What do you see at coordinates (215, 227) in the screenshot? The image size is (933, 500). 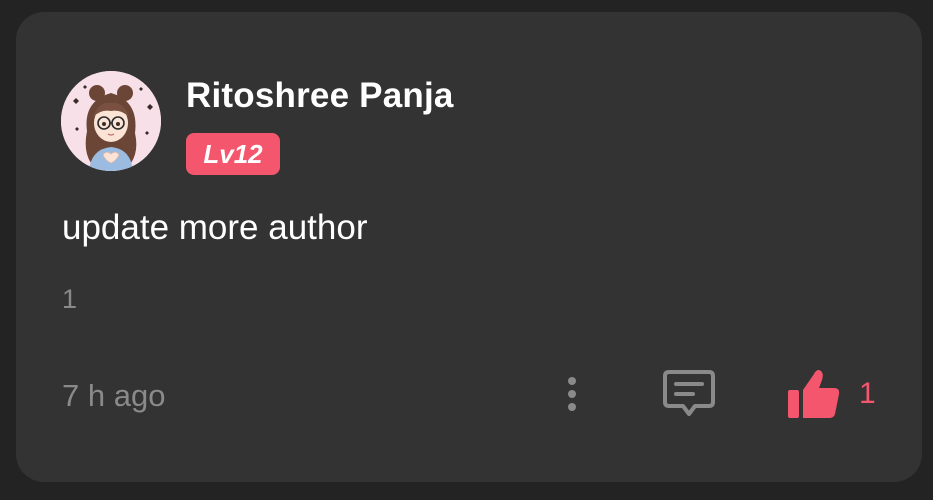 I see `comment-text: update more author` at bounding box center [215, 227].